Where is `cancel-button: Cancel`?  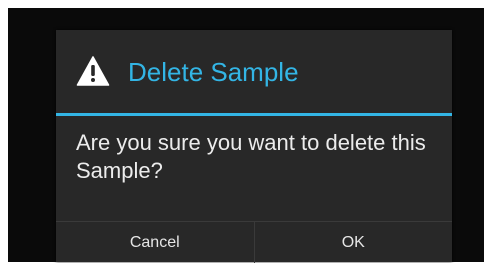
cancel-button: Cancel is located at coordinates (155, 242).